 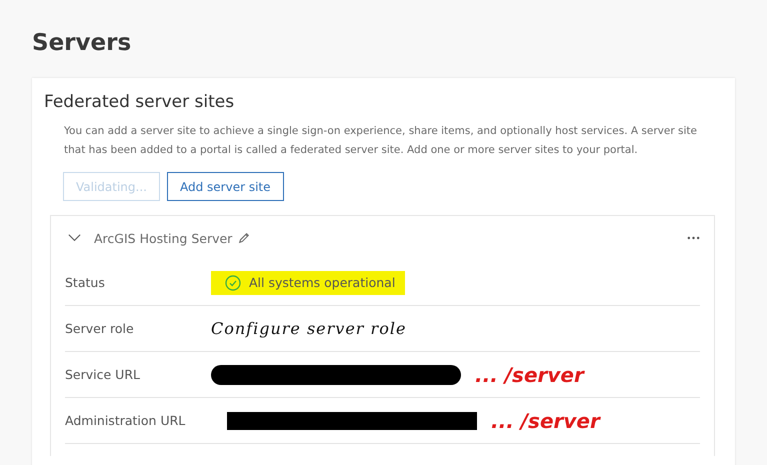 What do you see at coordinates (85, 282) in the screenshot?
I see `field-label: Status` at bounding box center [85, 282].